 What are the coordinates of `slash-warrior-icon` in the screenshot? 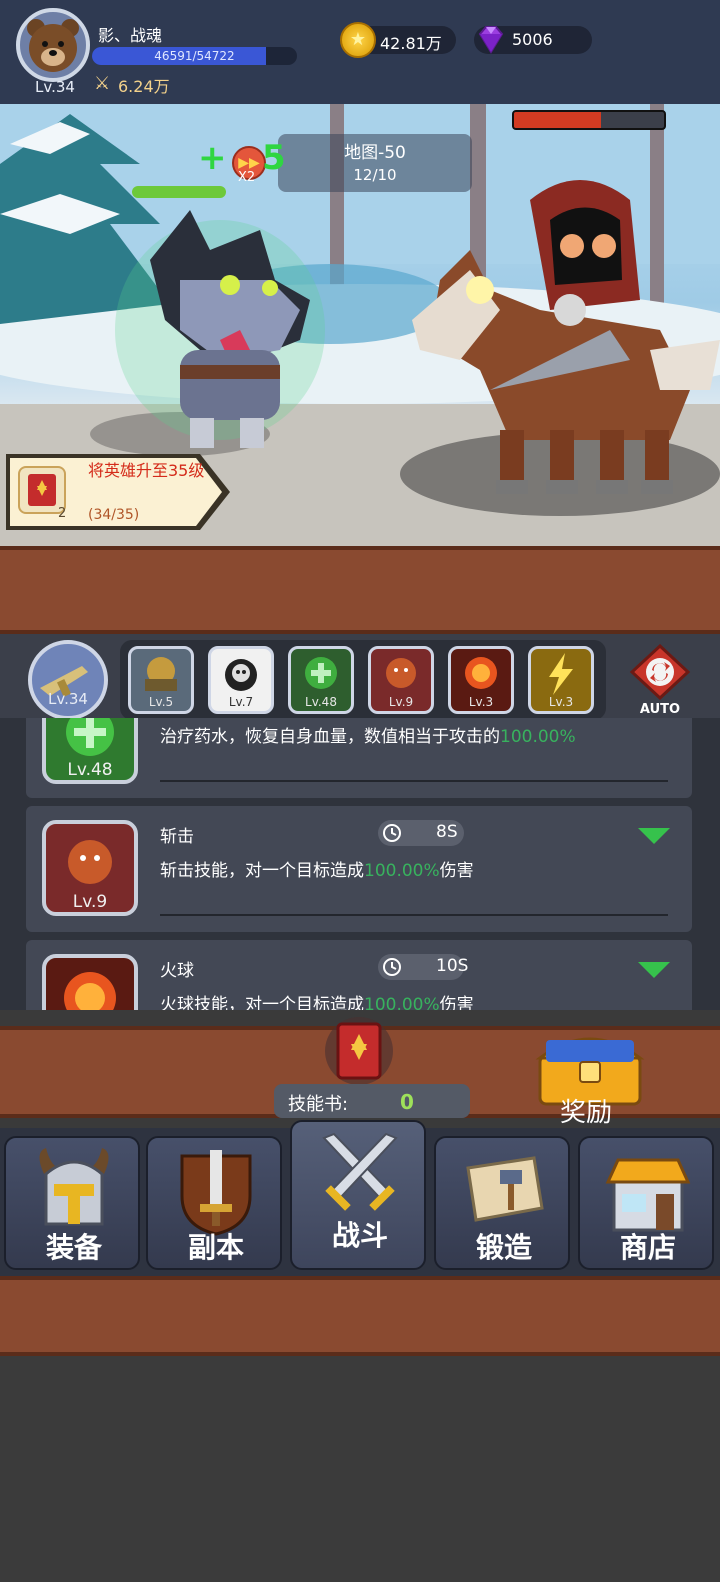 It's located at (401, 673).